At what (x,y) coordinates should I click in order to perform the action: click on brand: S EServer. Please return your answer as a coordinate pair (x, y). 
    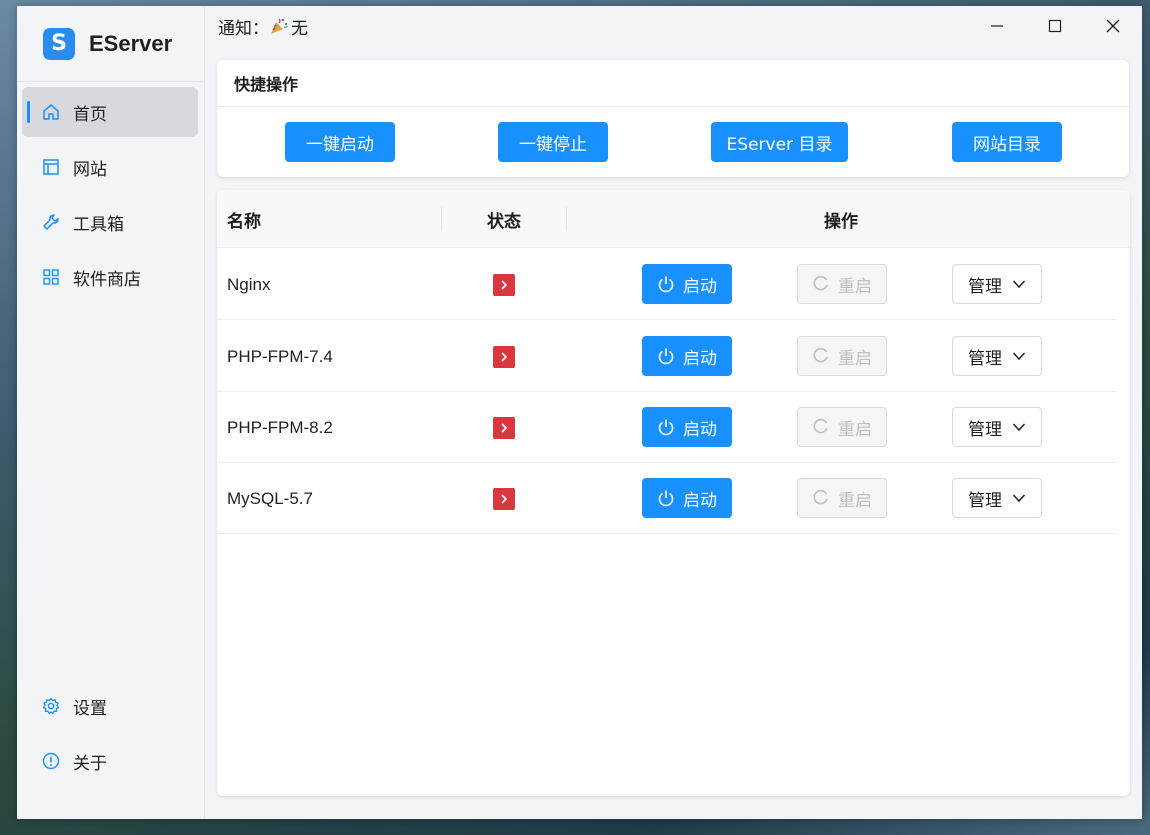
    Looking at the image, I should click on (110, 44).